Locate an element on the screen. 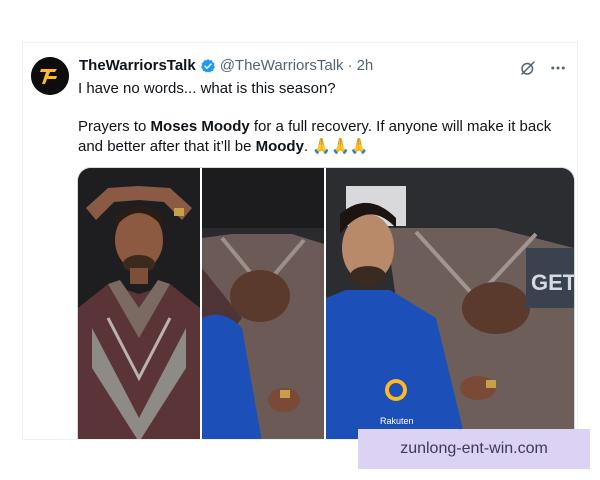  praying-hands-emoji: . 🙏🙏🙏 is located at coordinates (336, 146).